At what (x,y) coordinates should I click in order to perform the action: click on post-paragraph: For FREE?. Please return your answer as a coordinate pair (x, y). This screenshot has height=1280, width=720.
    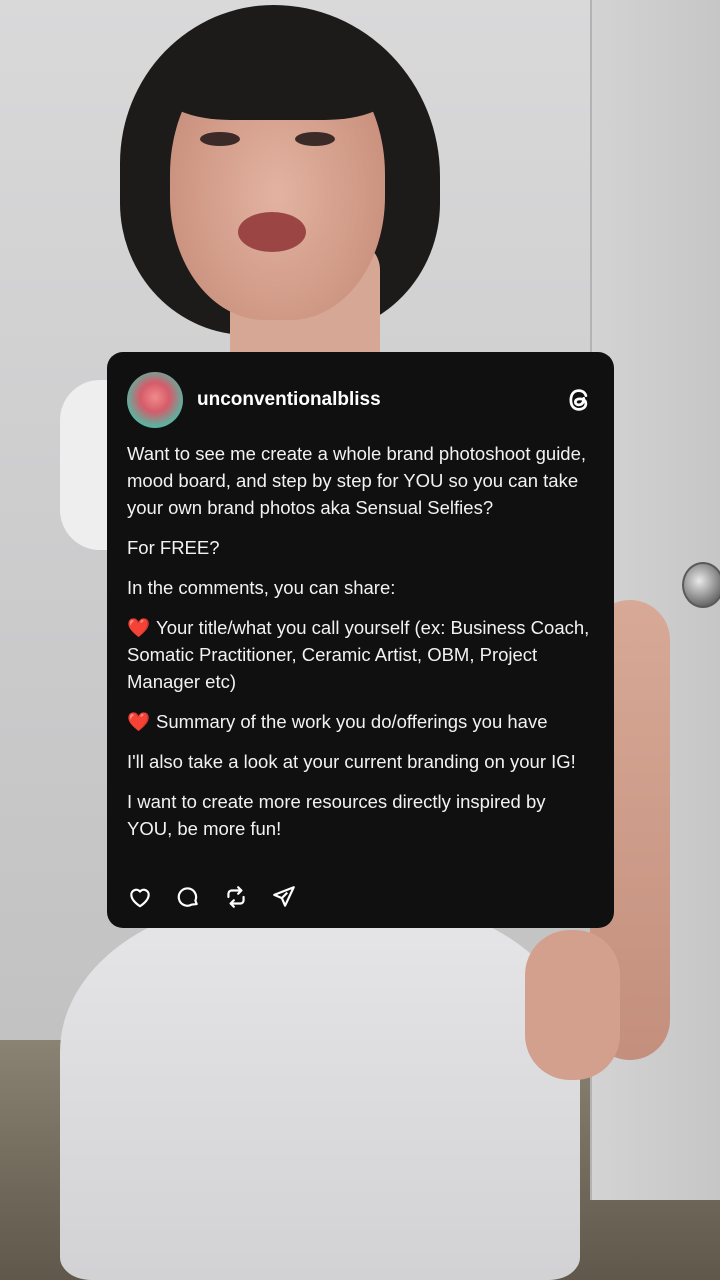
    Looking at the image, I should click on (173, 547).